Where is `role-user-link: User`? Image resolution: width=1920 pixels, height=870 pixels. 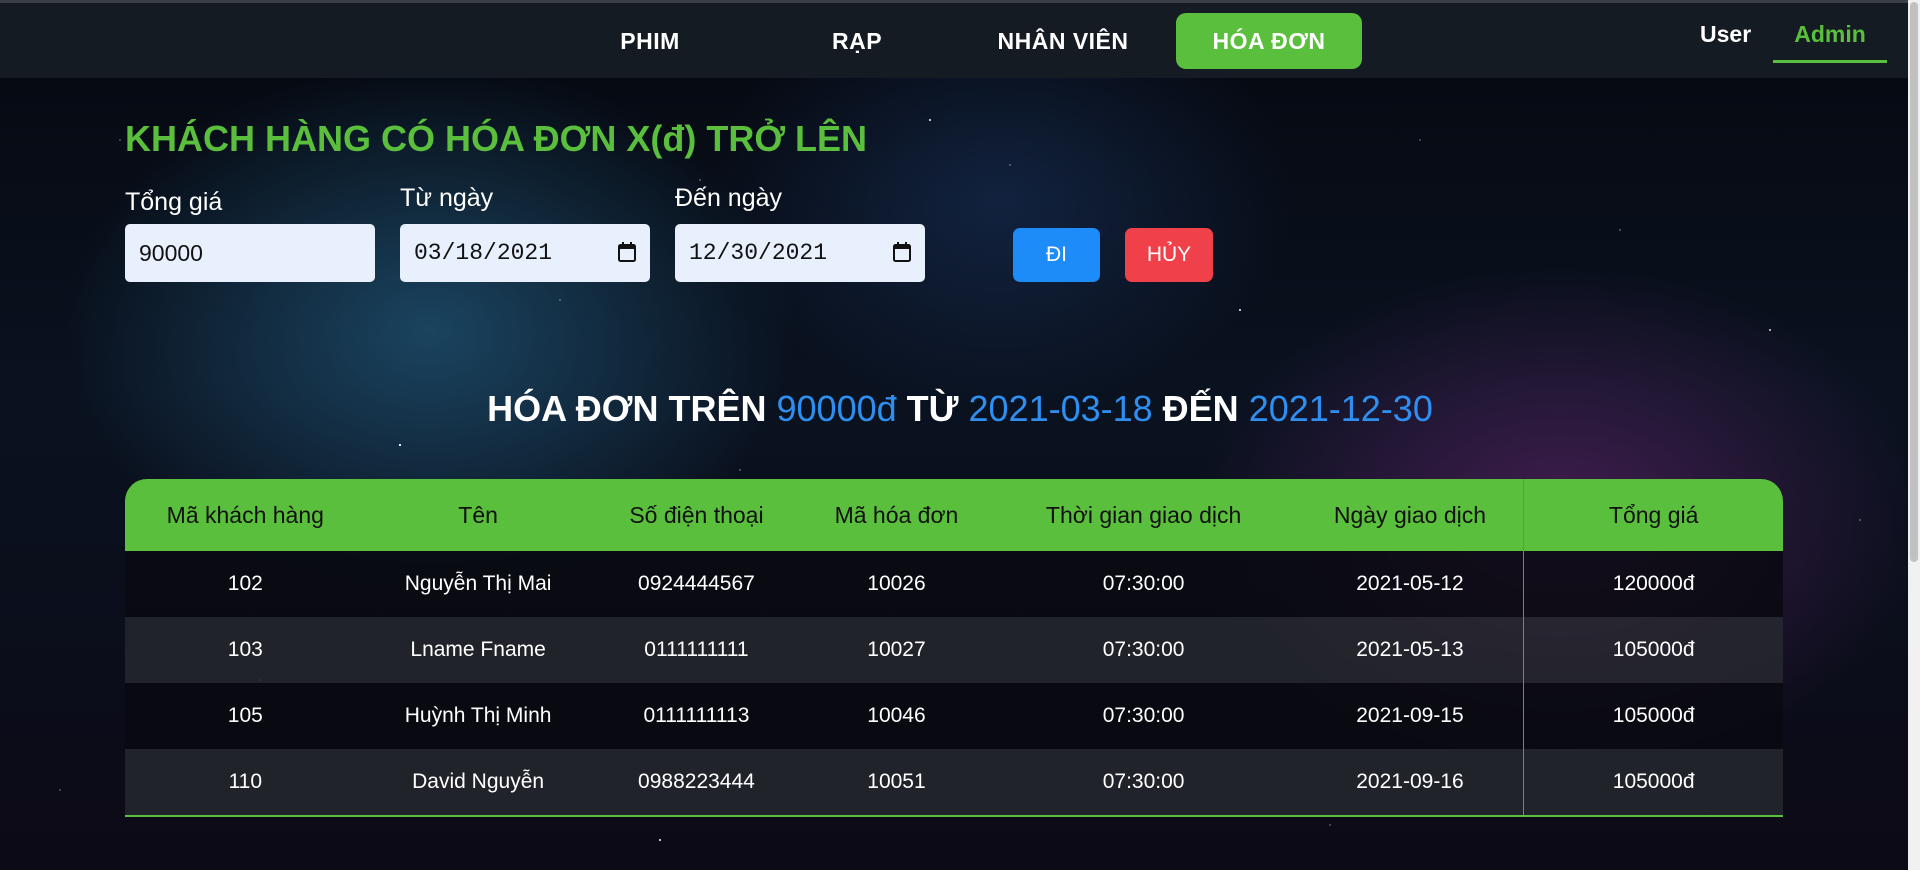
role-user-link: User is located at coordinates (1725, 34).